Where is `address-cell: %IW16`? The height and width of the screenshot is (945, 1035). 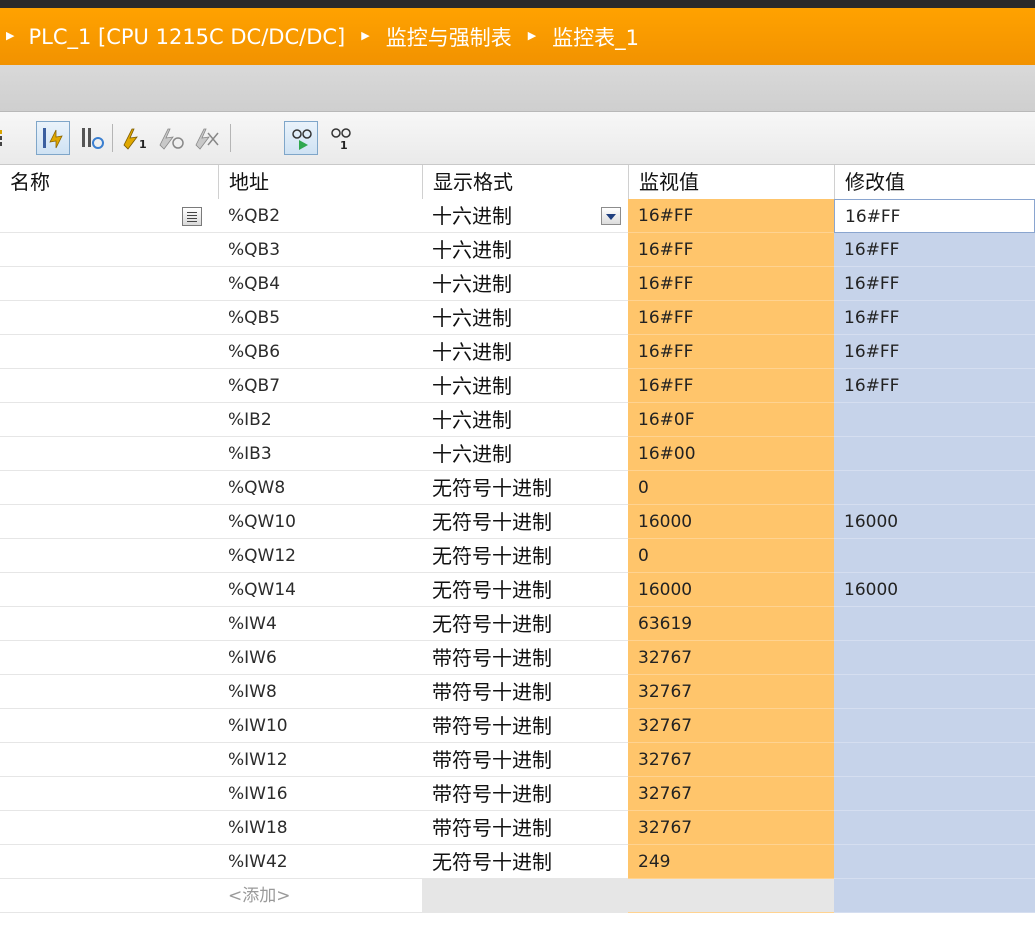 address-cell: %IW16 is located at coordinates (320, 794).